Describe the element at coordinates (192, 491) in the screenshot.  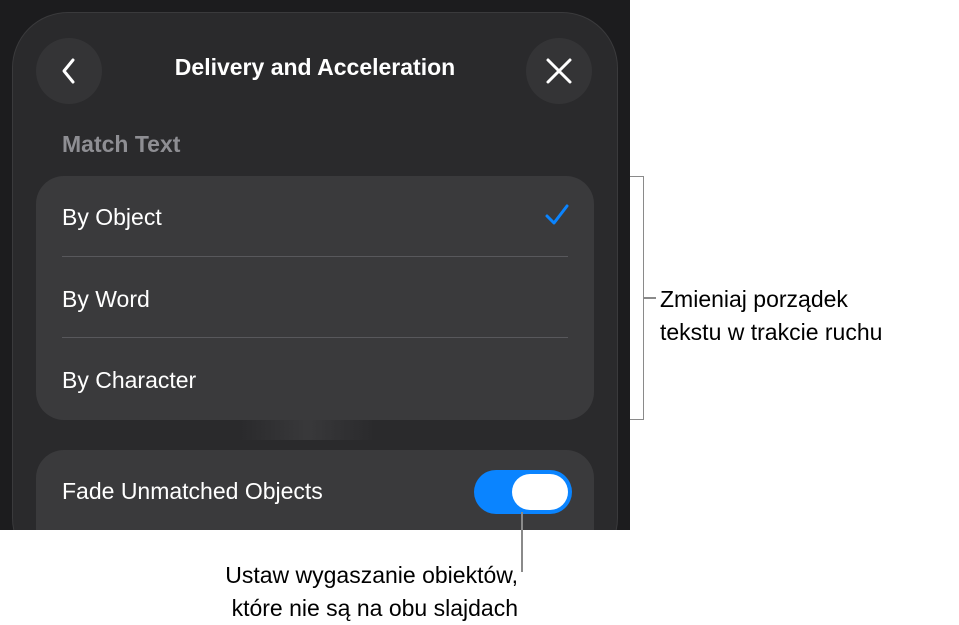
I see `fade-unmatched-label: Fade Unmatched Objects` at that location.